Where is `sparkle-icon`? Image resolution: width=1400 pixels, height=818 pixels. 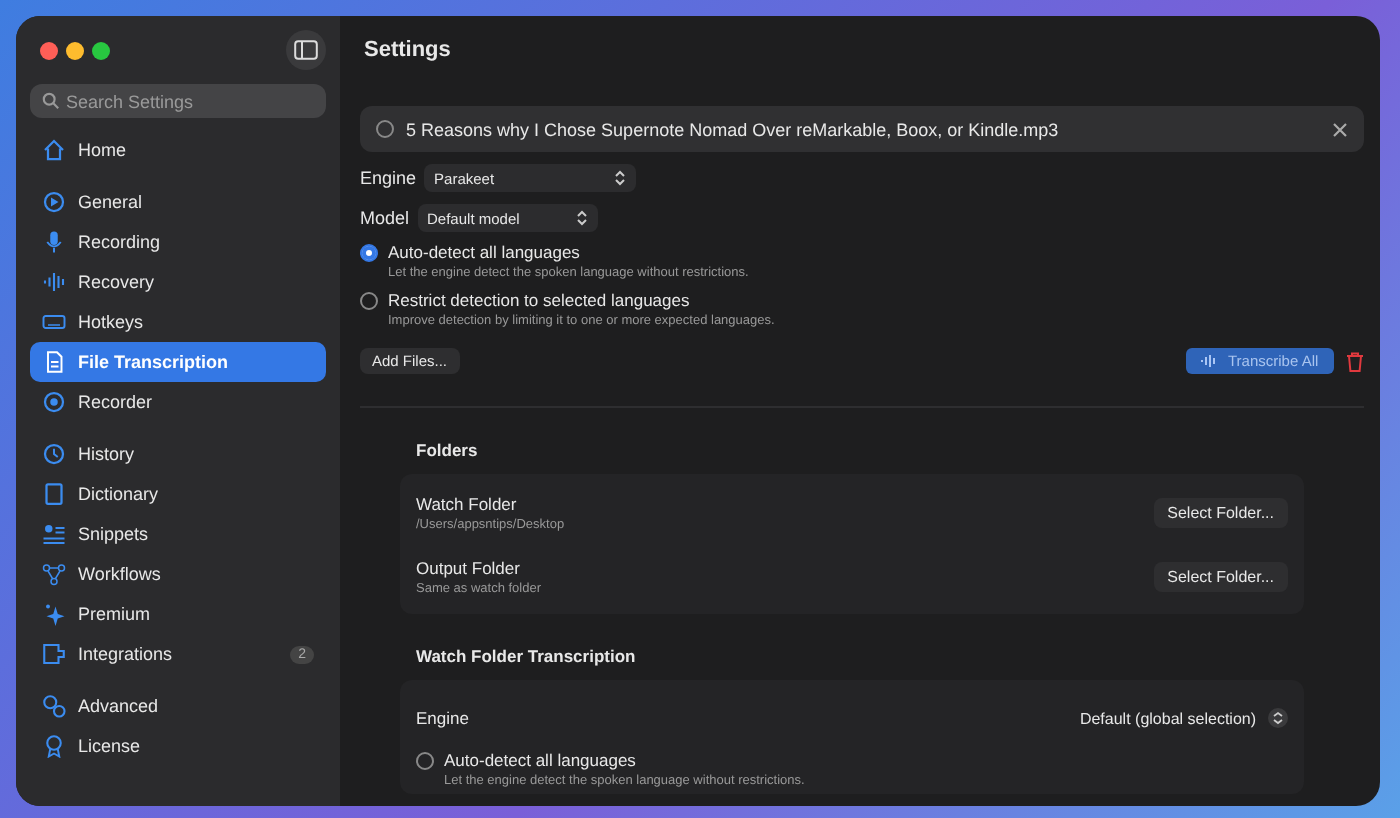 sparkle-icon is located at coordinates (54, 614).